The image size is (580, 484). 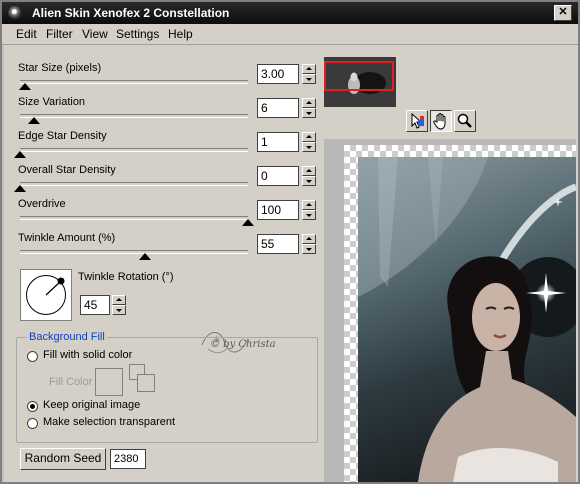 I want to click on selection-arrow-icon, so click(x=417, y=120).